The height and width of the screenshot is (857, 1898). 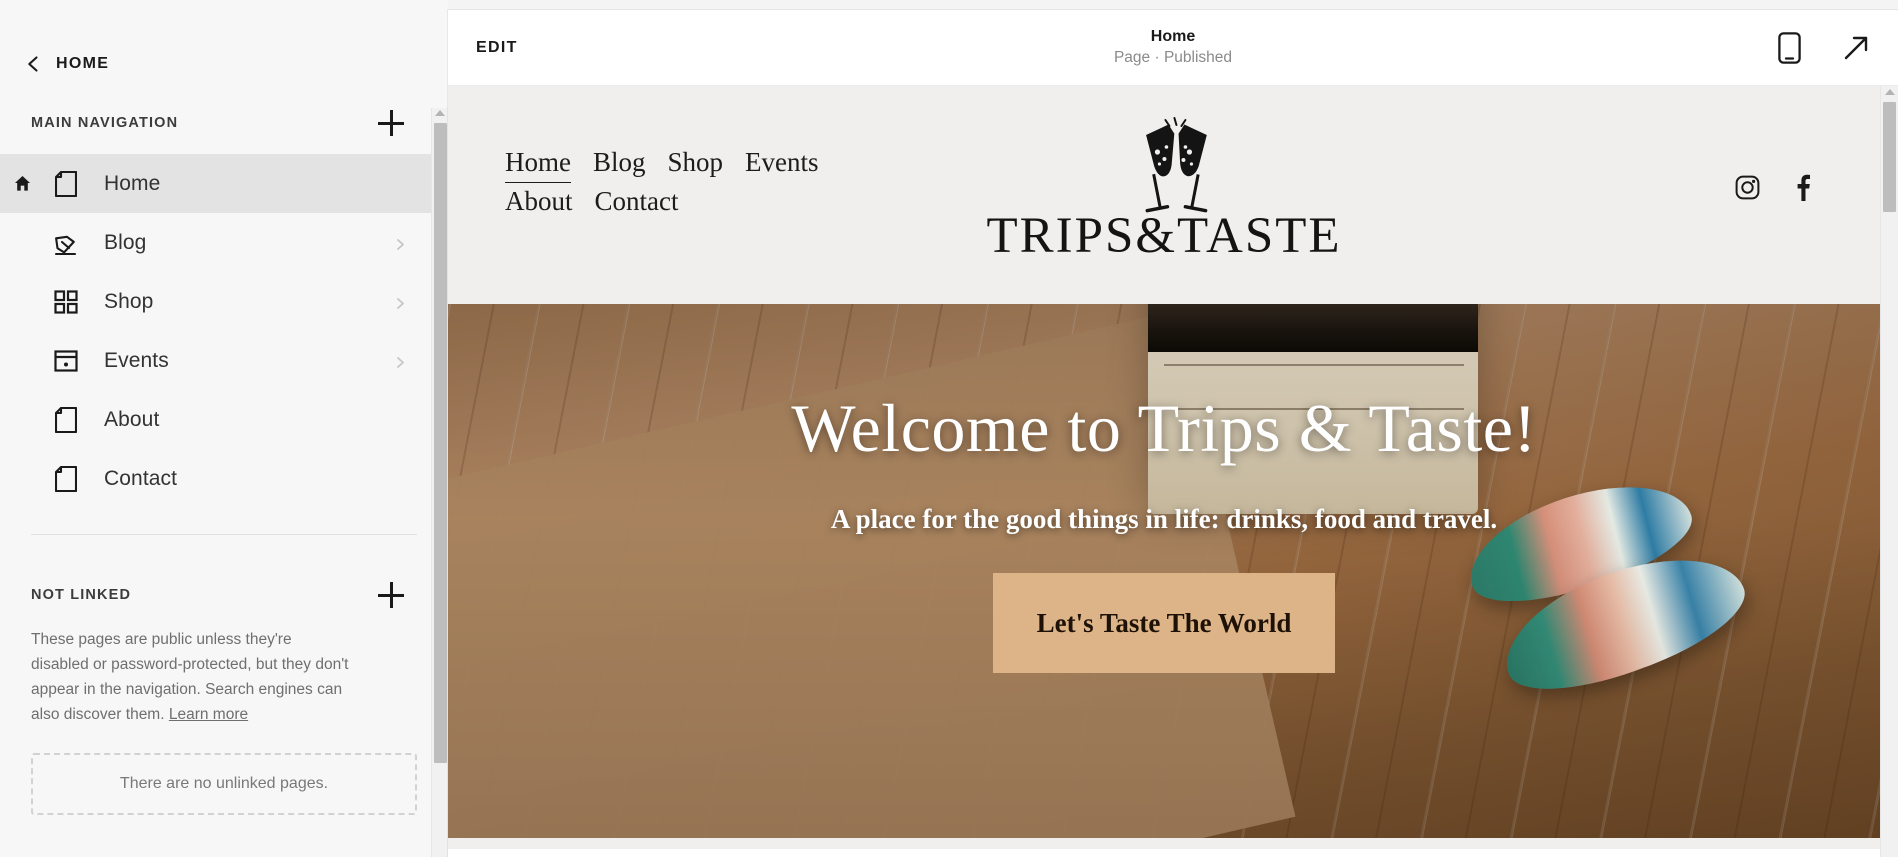 I want to click on hero-cta-label: Let's Taste The World, so click(x=1164, y=622).